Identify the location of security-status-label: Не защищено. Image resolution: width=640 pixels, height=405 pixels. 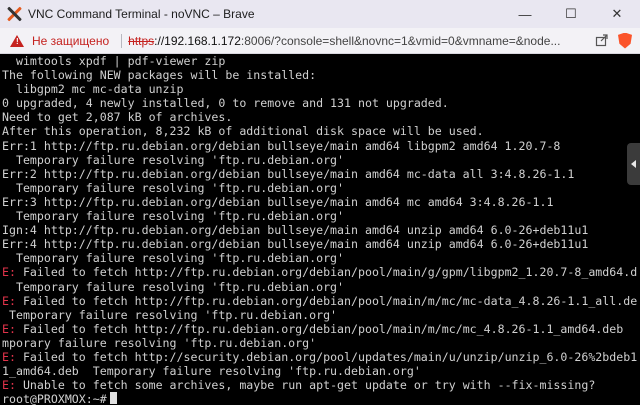
(70, 41).